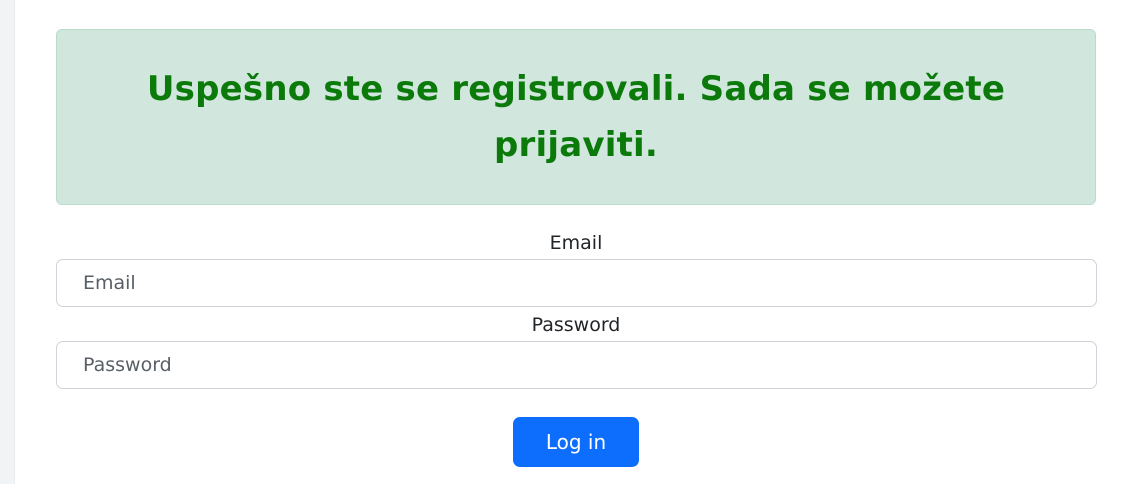 The image size is (1124, 484). I want to click on password-label: Password, so click(576, 325).